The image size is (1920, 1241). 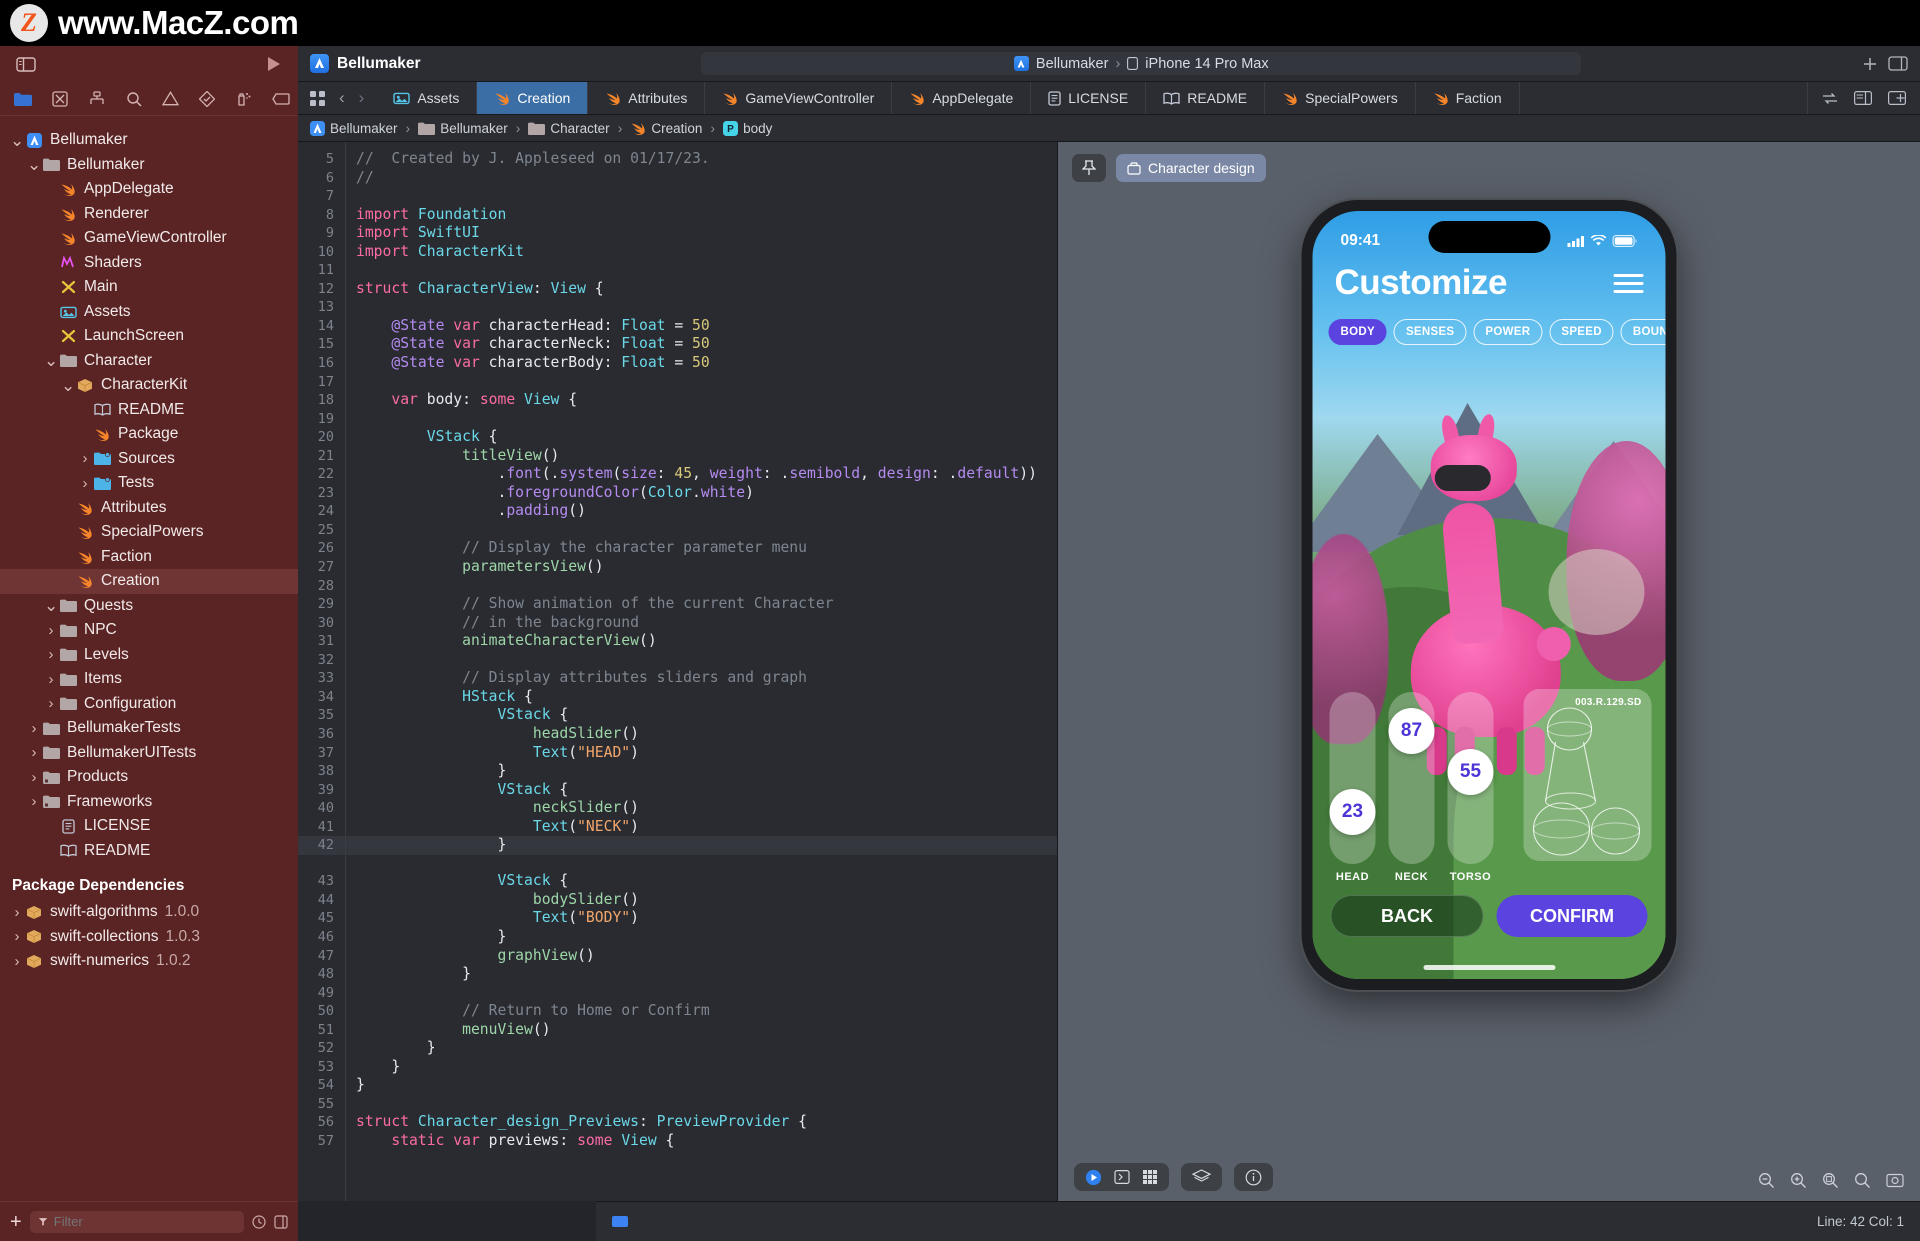 I want to click on sidebar-item-quests: ⌄ Quests, so click(x=149, y=606).